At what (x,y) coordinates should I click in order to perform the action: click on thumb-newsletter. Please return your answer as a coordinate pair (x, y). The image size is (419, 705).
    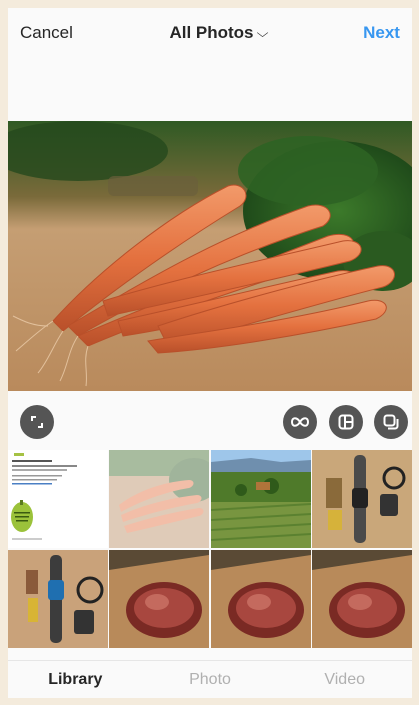
    Looking at the image, I should click on (58, 499).